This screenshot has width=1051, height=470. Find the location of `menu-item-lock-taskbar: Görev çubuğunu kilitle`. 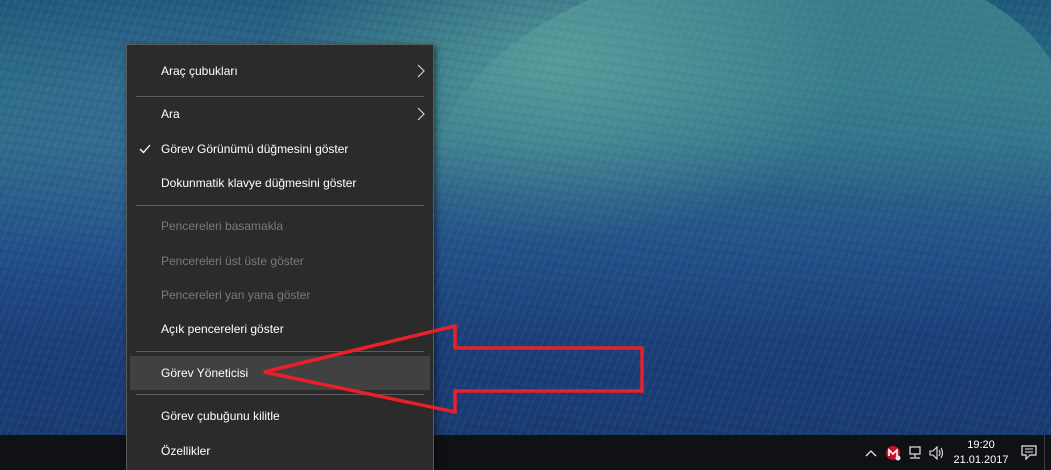

menu-item-lock-taskbar: Görev çubuğunu kilitle is located at coordinates (280, 416).